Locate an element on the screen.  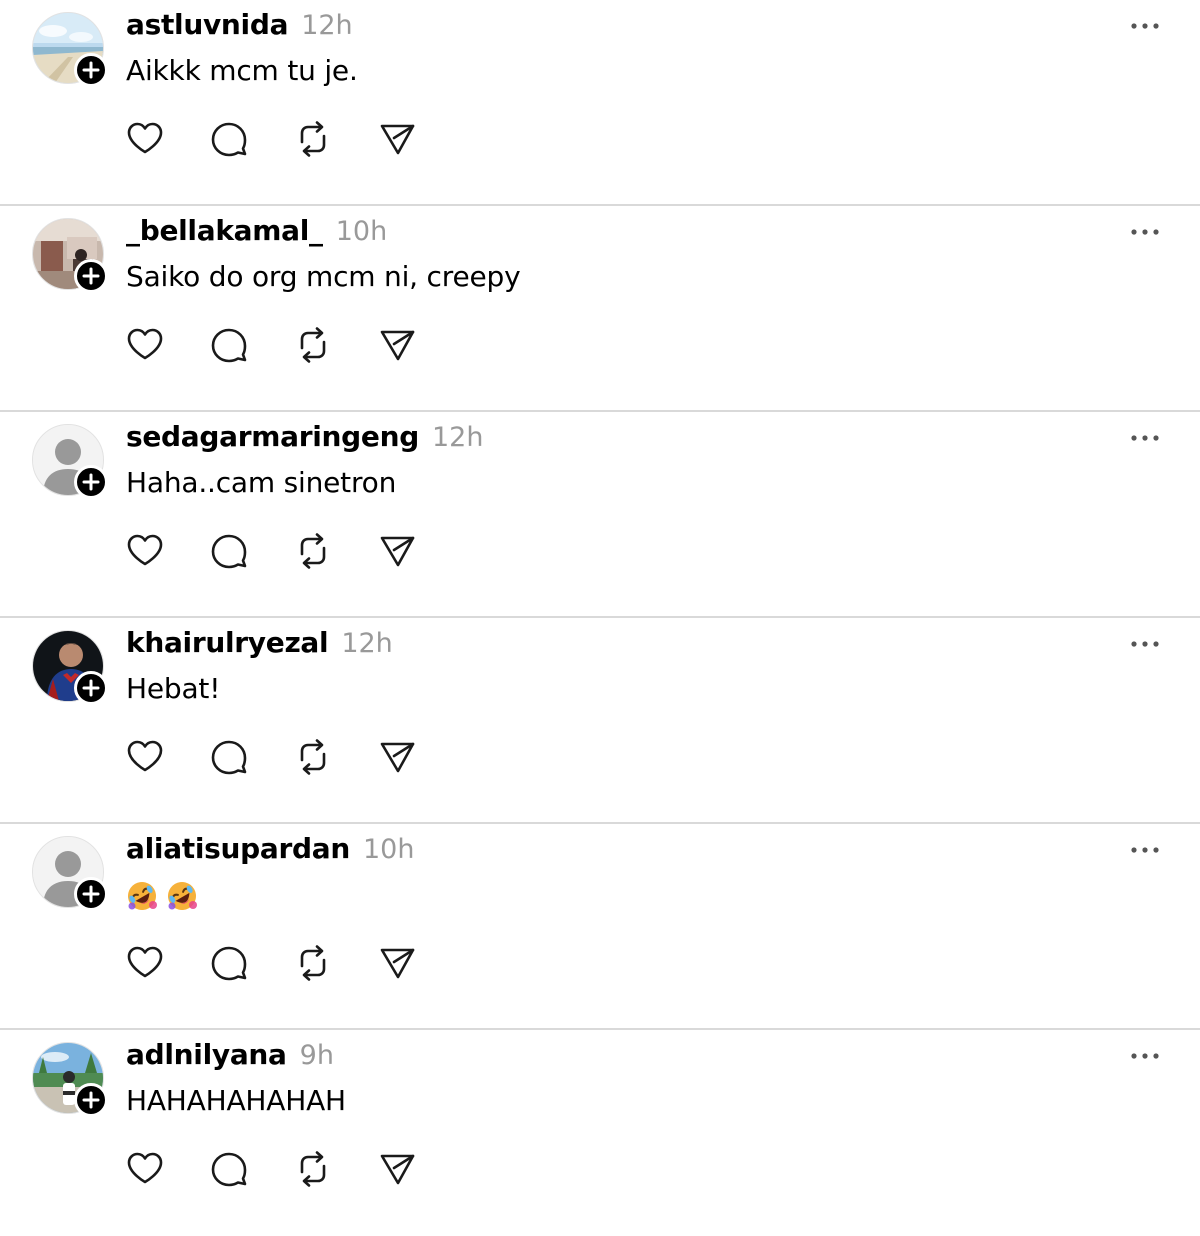
post-header: _bellakamal_ 10h is located at coordinates (256, 234).